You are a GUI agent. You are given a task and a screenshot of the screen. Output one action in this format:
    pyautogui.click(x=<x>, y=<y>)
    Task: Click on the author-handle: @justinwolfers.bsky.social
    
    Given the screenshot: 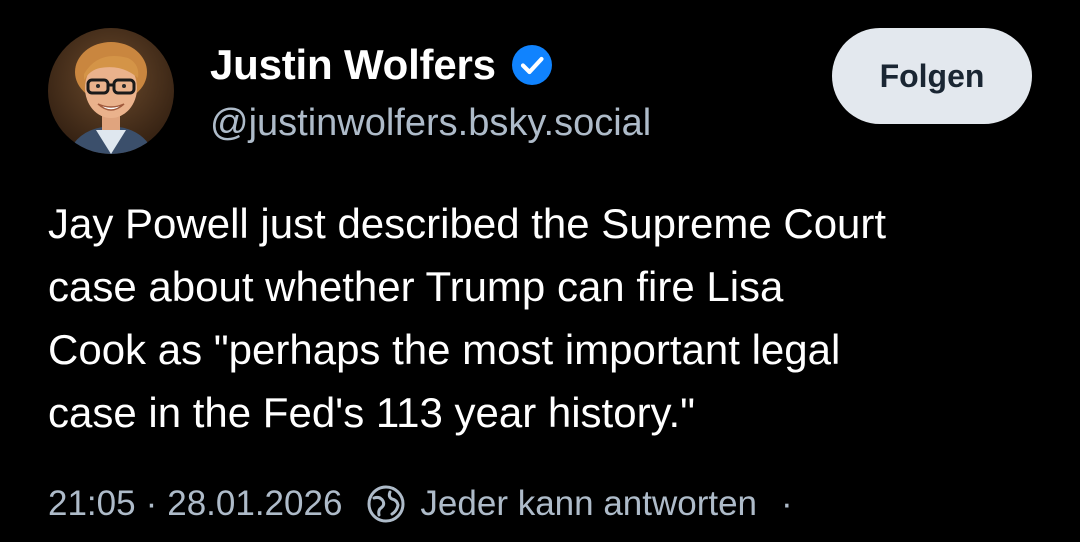 What is the action you would take?
    pyautogui.click(x=430, y=123)
    